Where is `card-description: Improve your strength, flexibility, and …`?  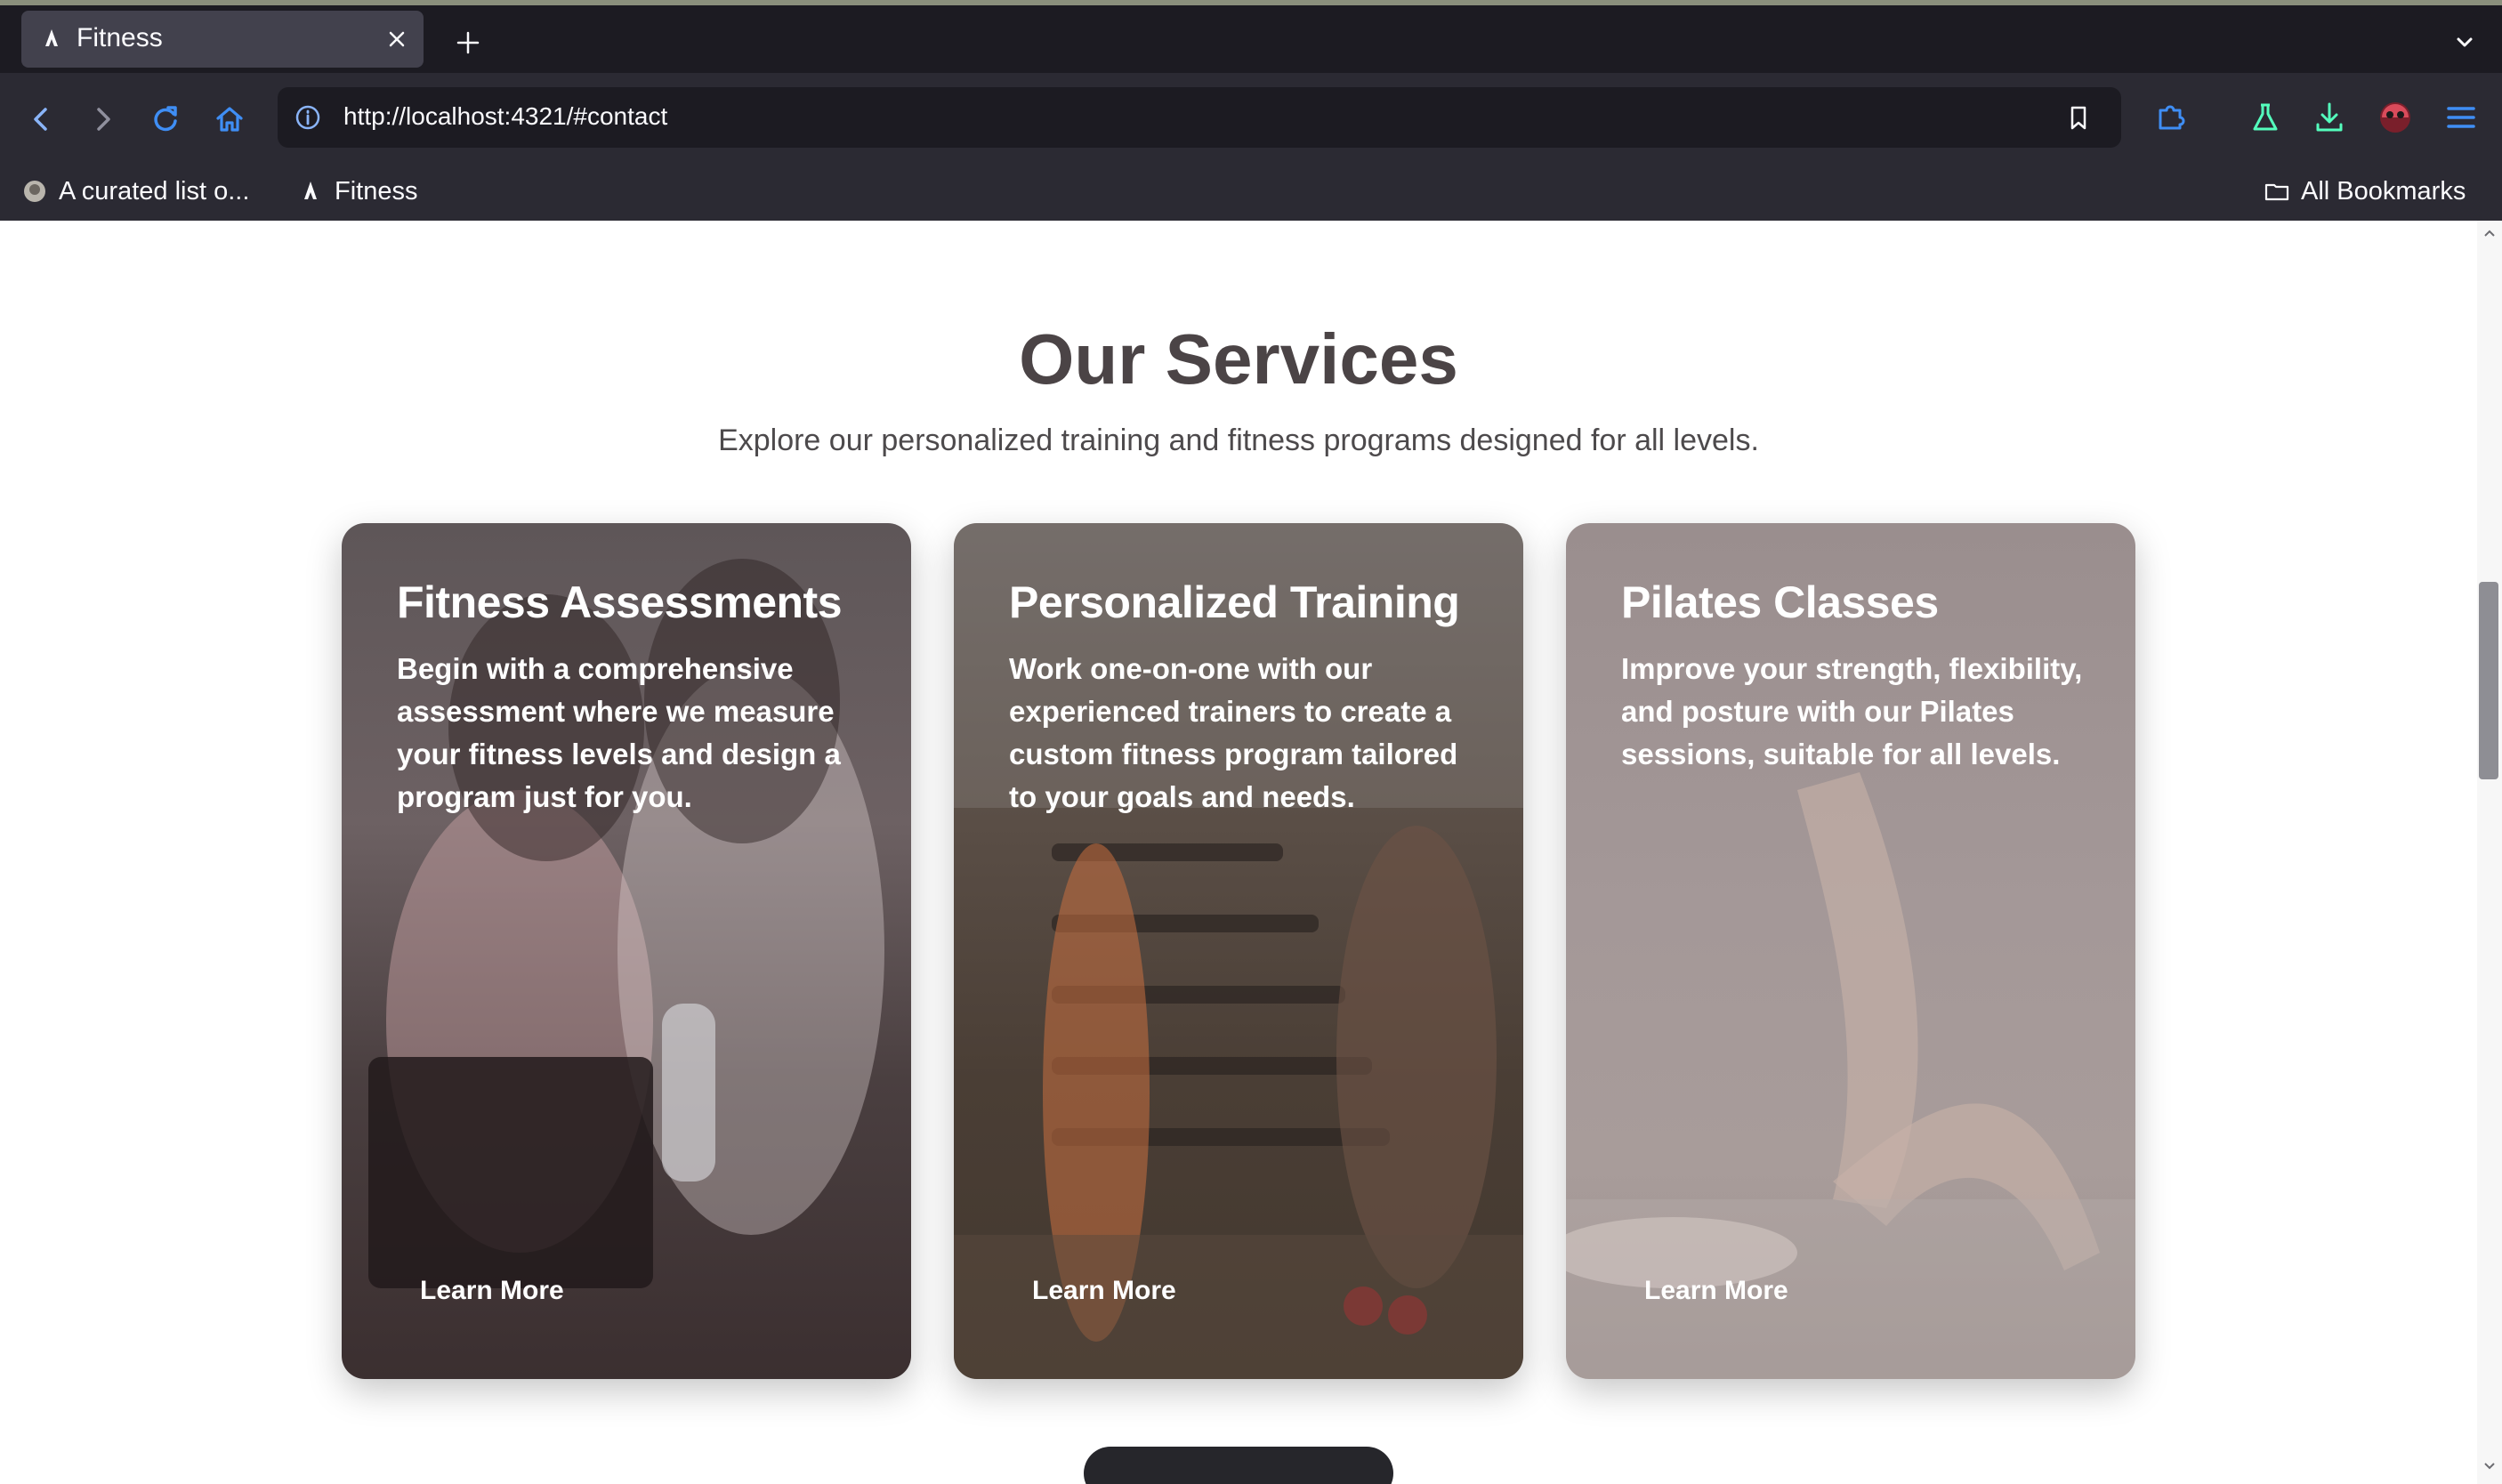 card-description: Improve your strength, flexibility, and … is located at coordinates (1852, 711).